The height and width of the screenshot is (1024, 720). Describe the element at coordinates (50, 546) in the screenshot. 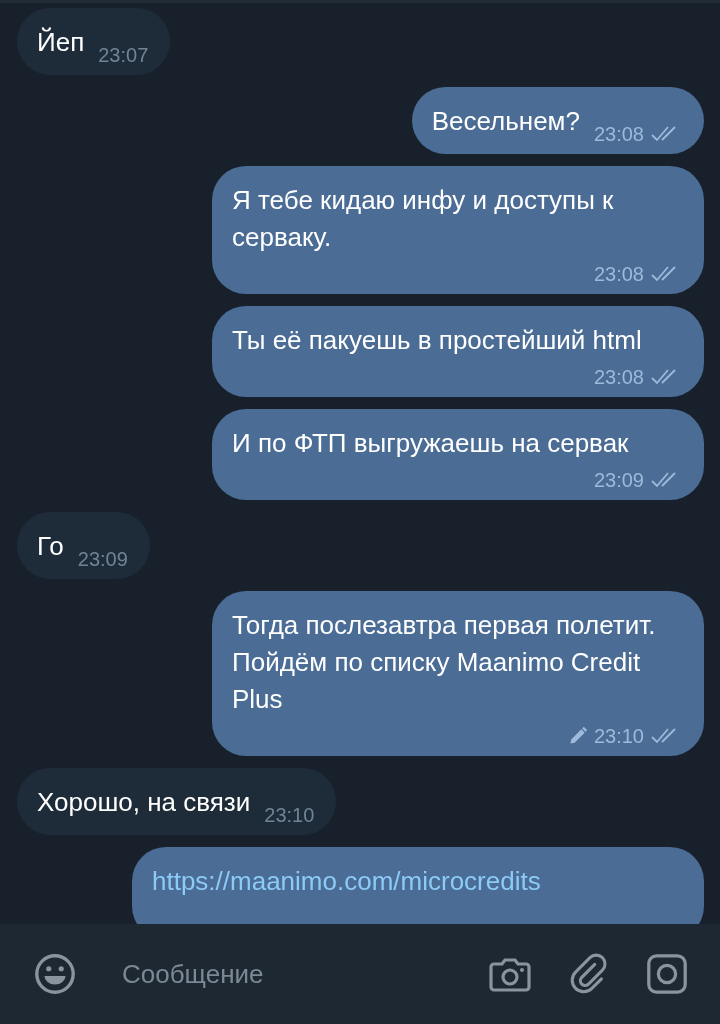

I see `message-text: Го` at that location.